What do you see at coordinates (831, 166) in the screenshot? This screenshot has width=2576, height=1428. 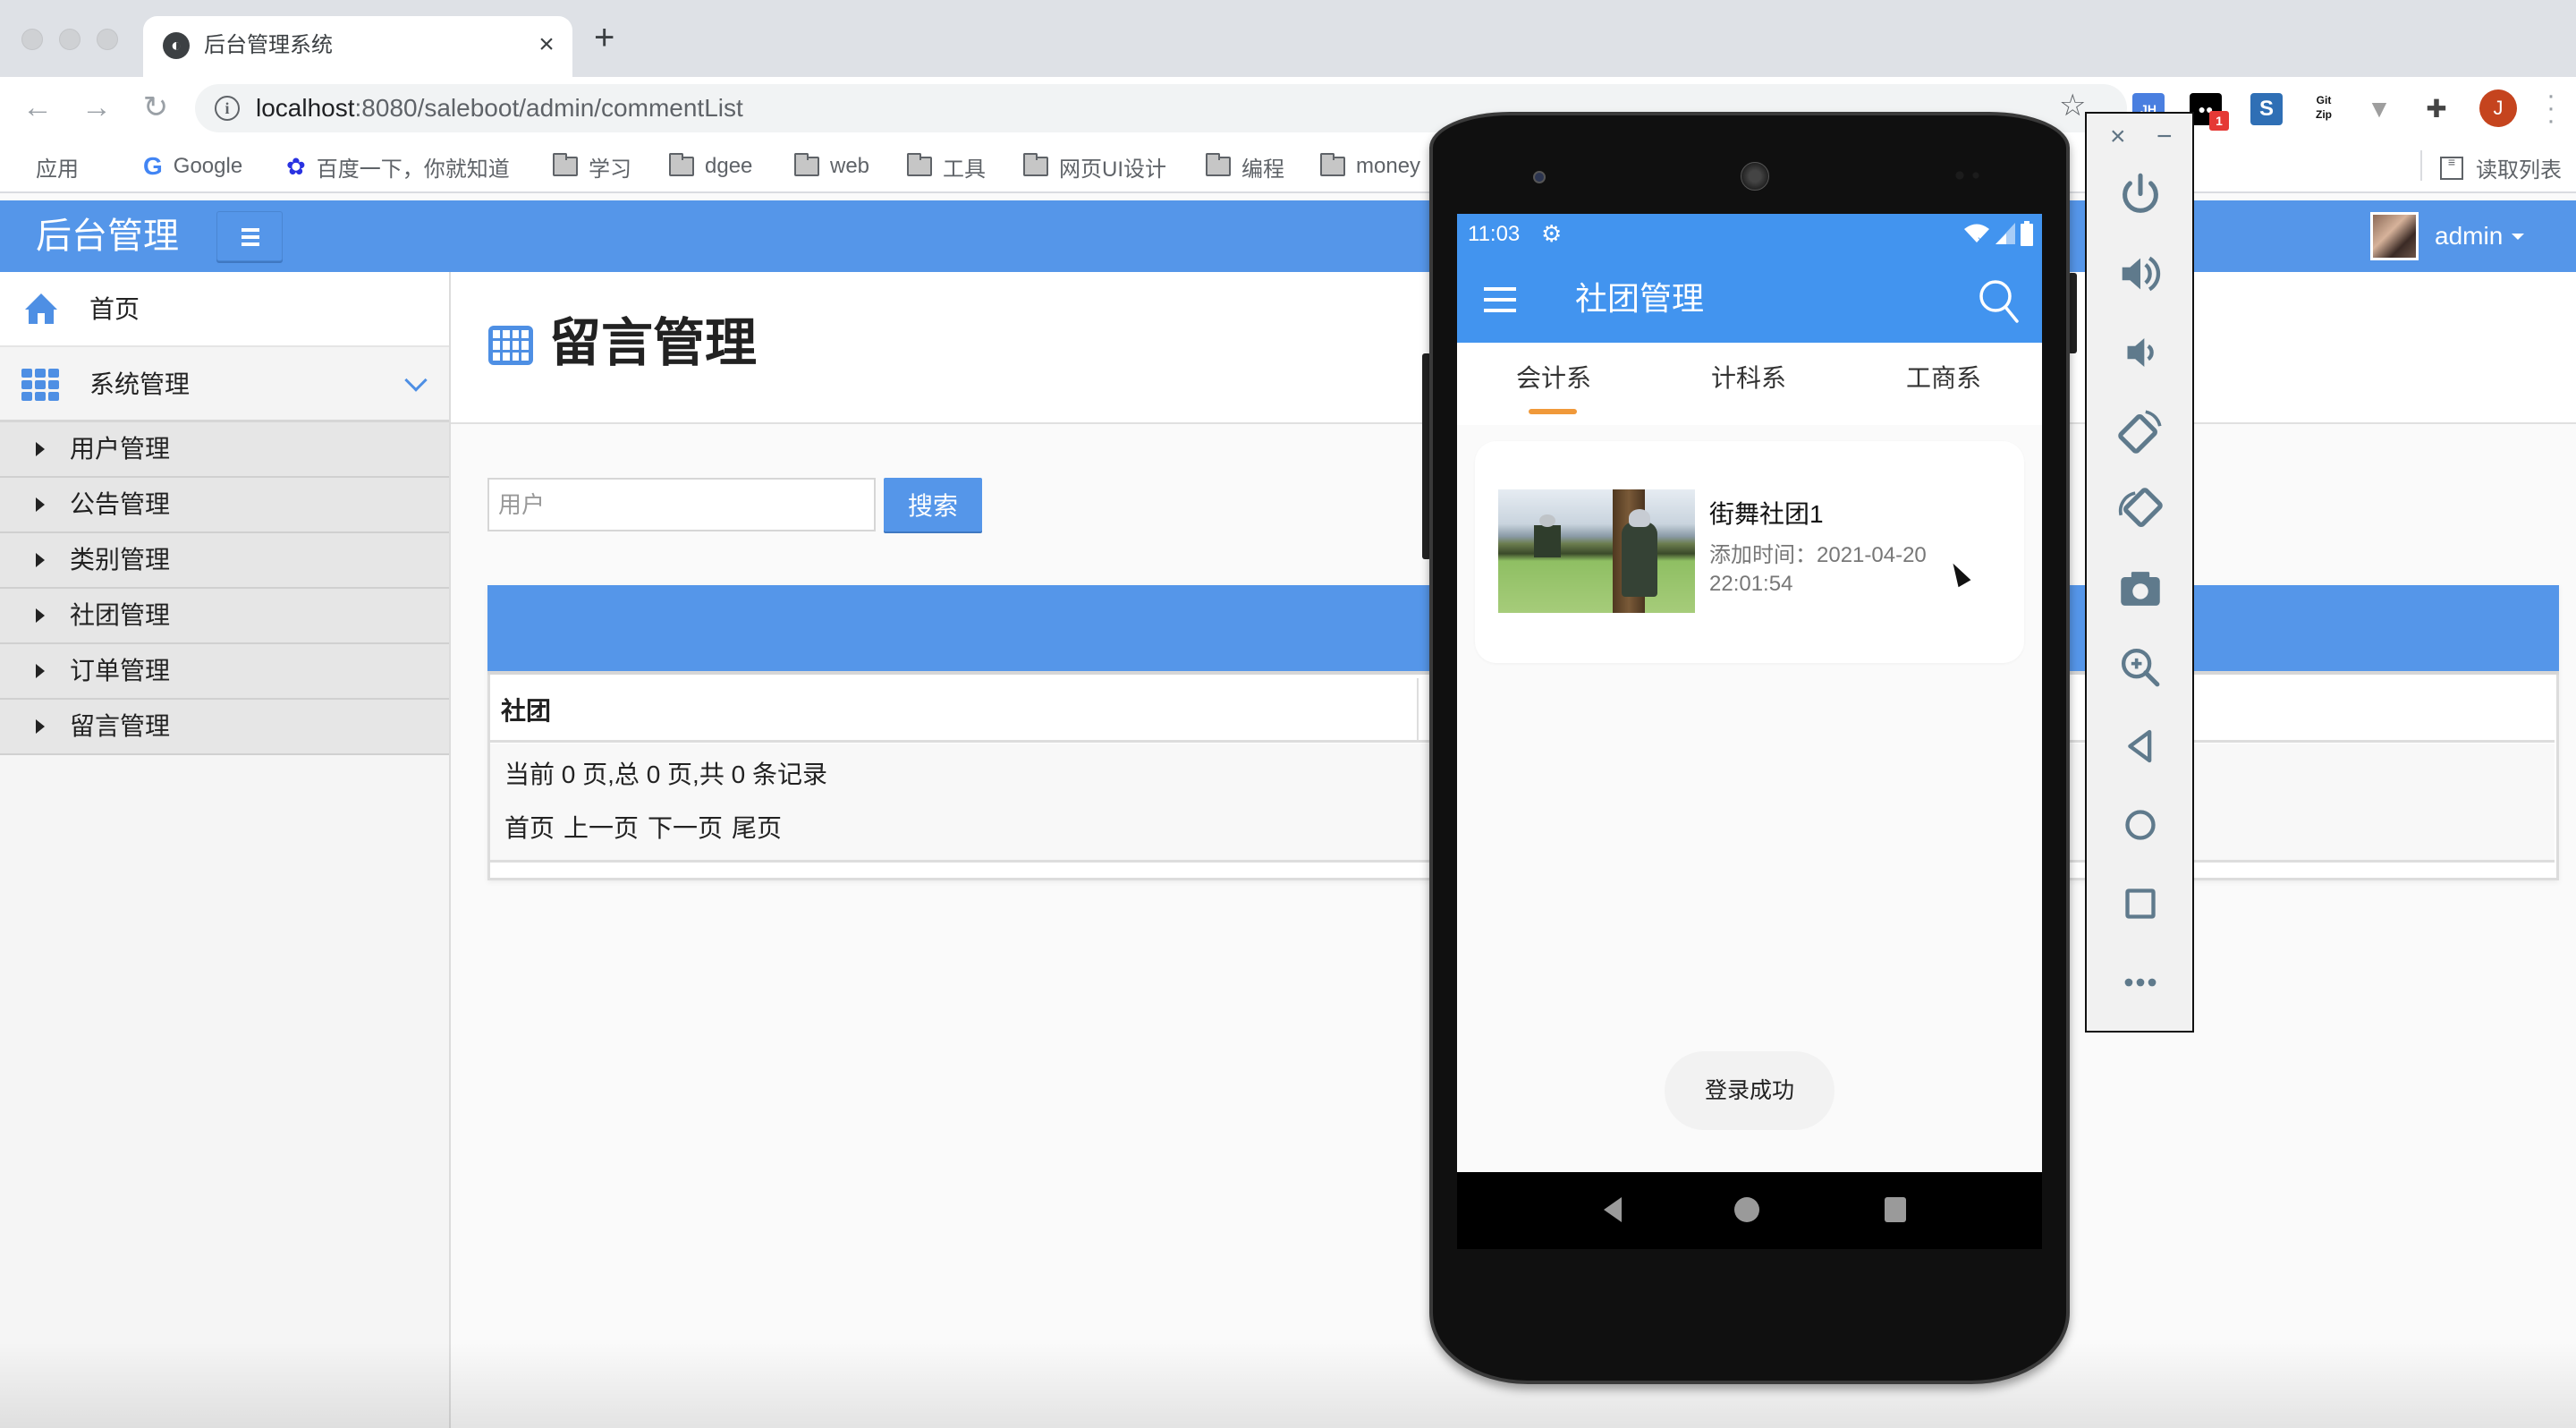 I see `bookmark-folder: web` at bounding box center [831, 166].